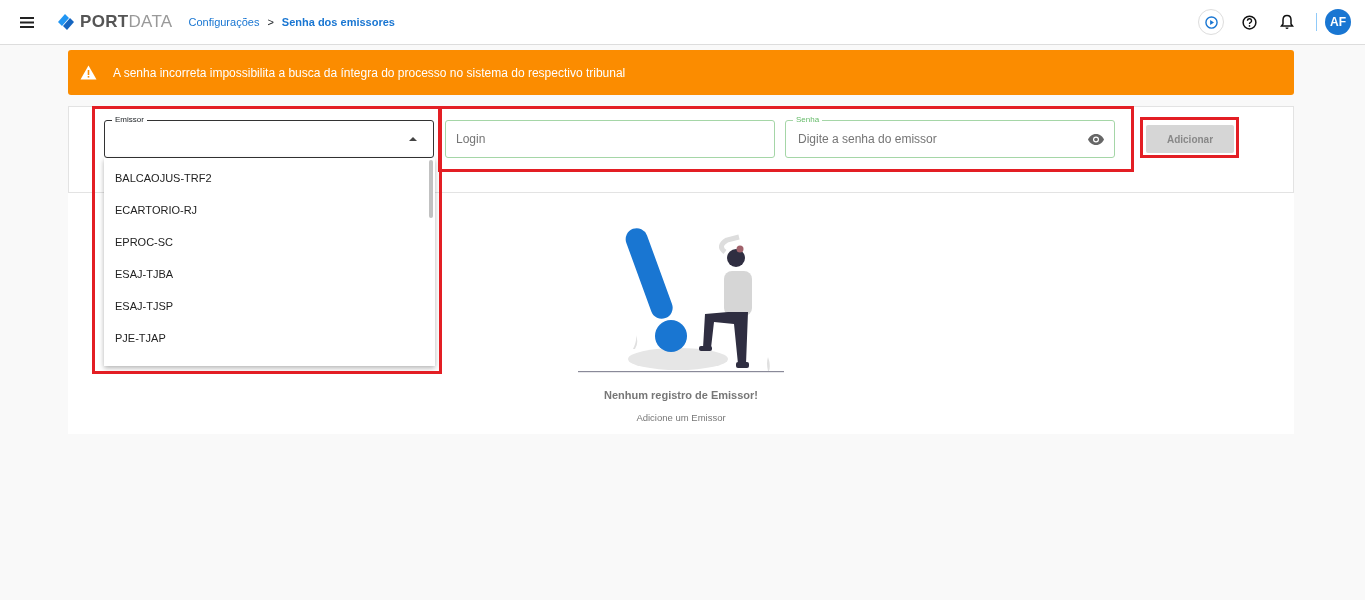  I want to click on dropdown-option: PJE-TJAP, so click(269, 338).